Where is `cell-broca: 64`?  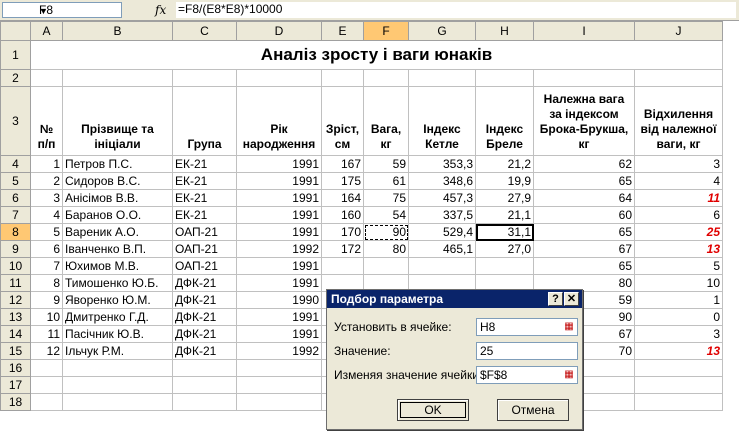 cell-broca: 64 is located at coordinates (584, 198).